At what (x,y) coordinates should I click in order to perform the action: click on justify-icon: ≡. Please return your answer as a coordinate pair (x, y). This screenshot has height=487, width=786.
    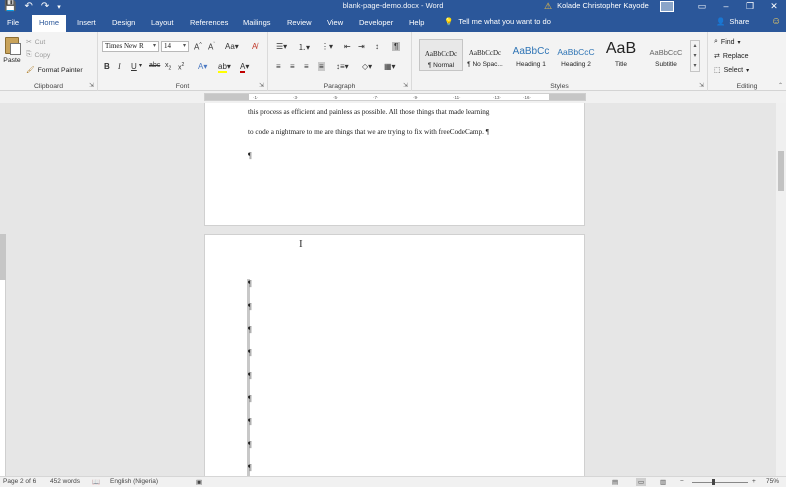
    Looking at the image, I should click on (321, 66).